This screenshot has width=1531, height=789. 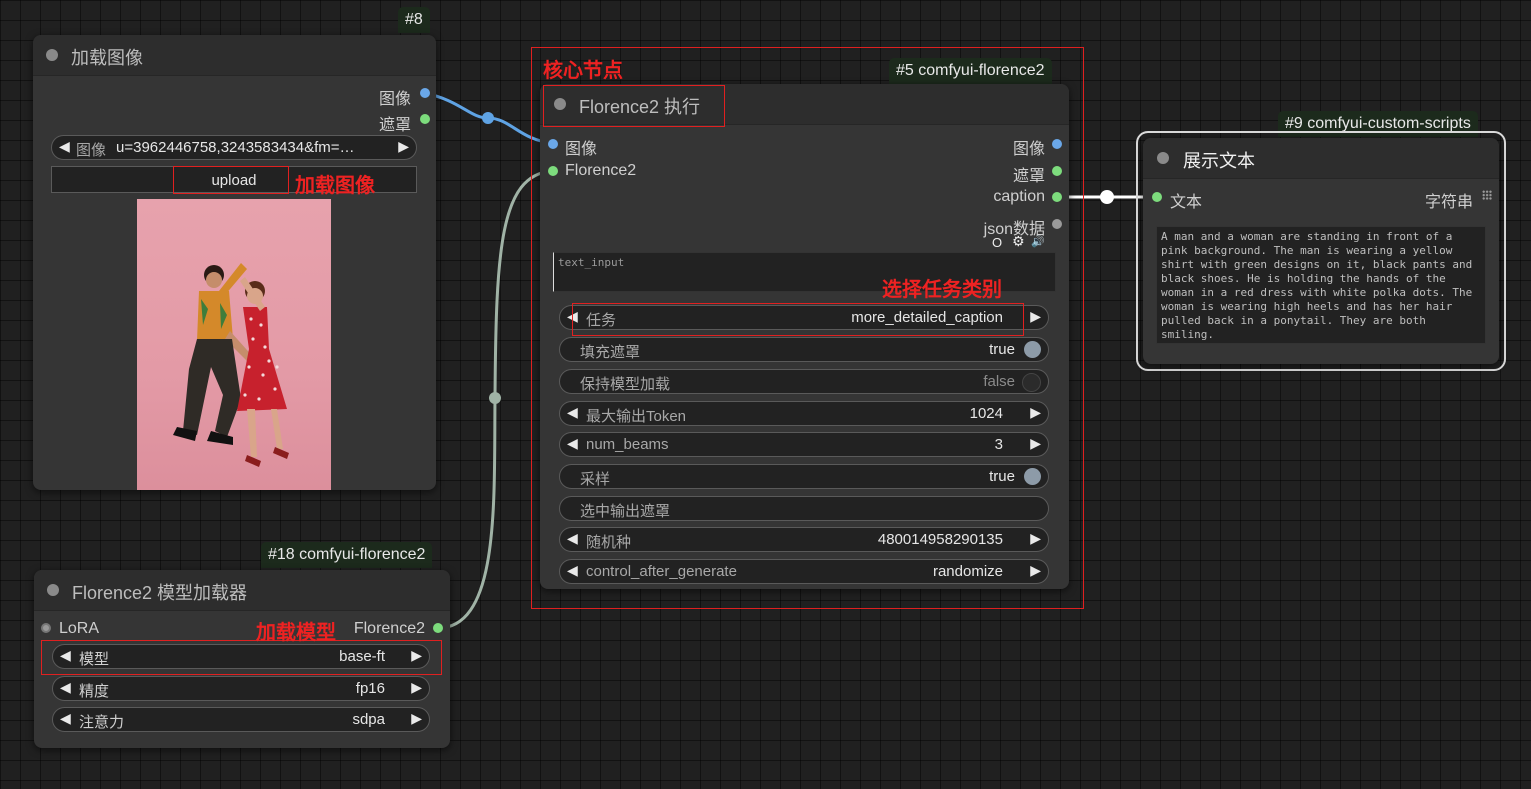 What do you see at coordinates (46, 628) in the screenshot?
I see `input-lora-slot` at bounding box center [46, 628].